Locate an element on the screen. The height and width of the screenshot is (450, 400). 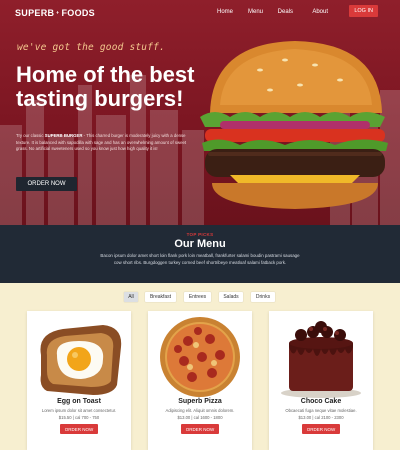
pizza-image is located at coordinates (200, 357).